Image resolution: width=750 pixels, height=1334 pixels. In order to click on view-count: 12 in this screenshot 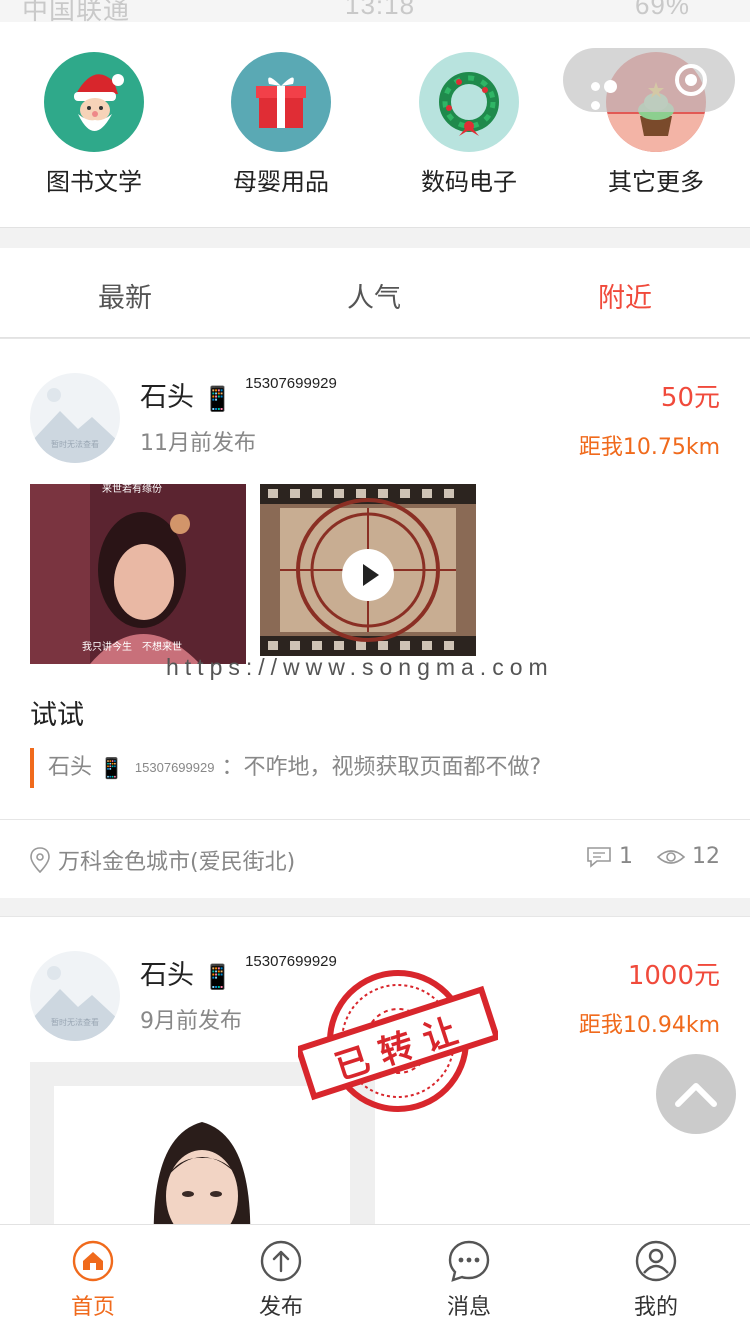, I will do `click(706, 856)`.